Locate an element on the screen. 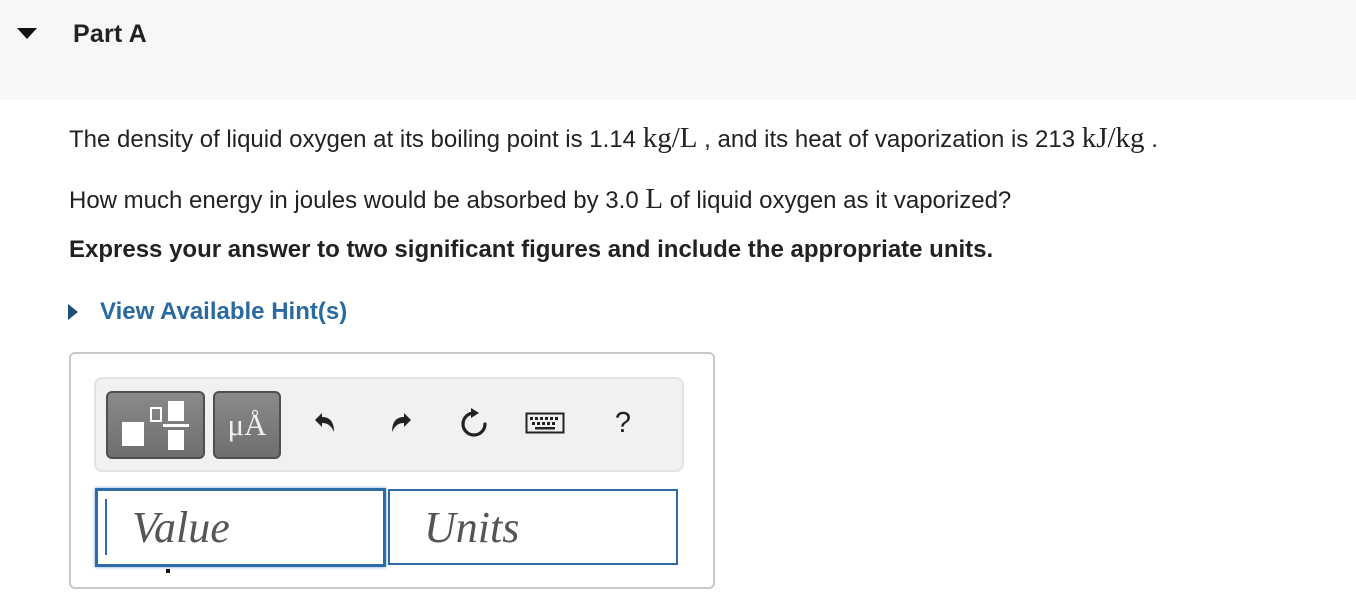  expand-caret-icon is located at coordinates (73, 312).